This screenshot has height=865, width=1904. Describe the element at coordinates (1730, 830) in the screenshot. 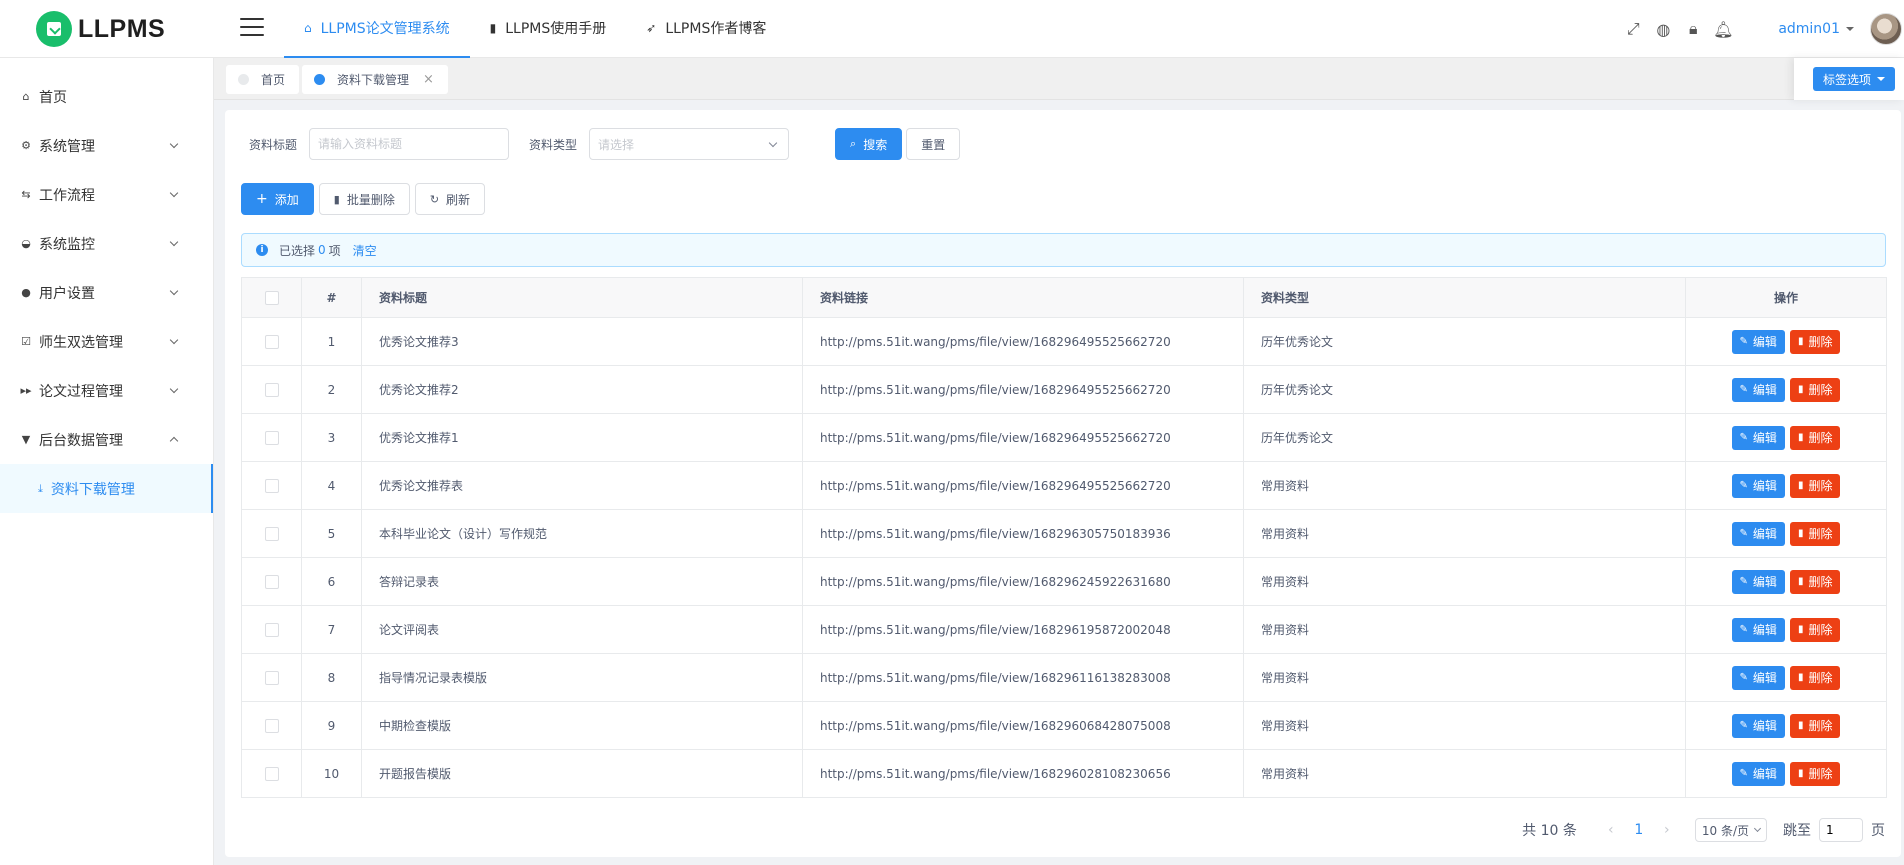

I see `page-size-select: 10 条/页` at that location.